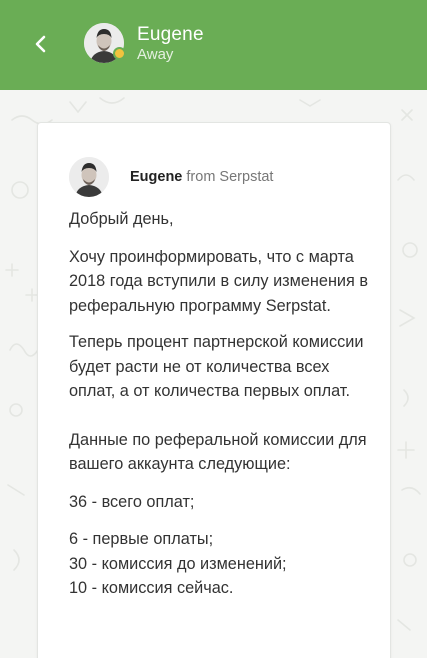 Image resolution: width=427 pixels, height=658 pixels. I want to click on sender-line: Eugene from Serpstat, so click(201, 177).